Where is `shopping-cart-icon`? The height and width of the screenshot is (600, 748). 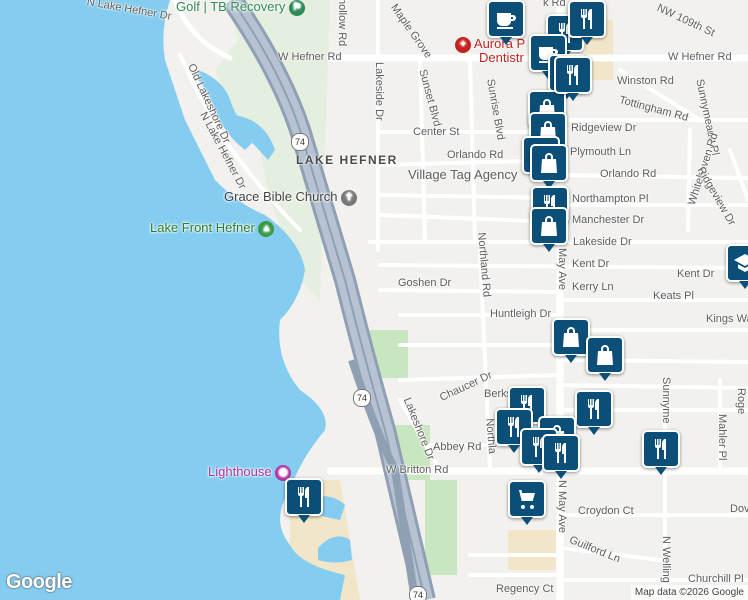 shopping-cart-icon is located at coordinates (527, 499).